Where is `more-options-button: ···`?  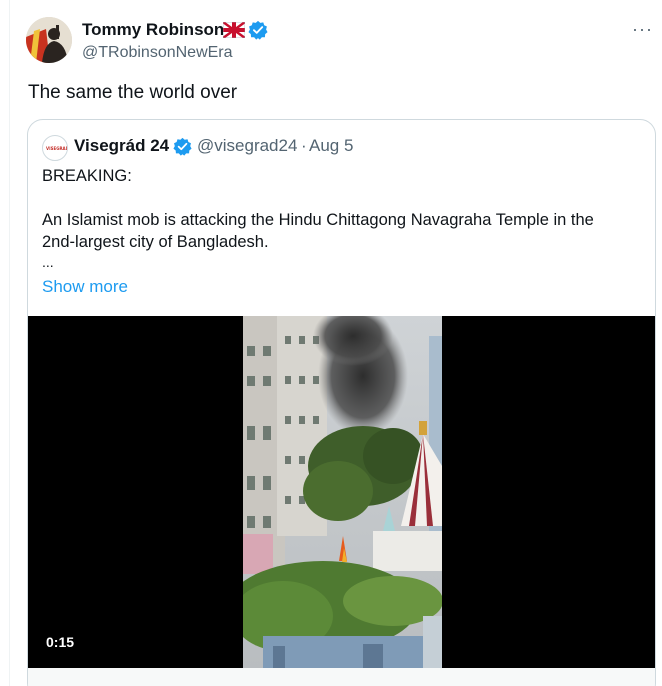 more-options-button: ··· is located at coordinates (644, 29).